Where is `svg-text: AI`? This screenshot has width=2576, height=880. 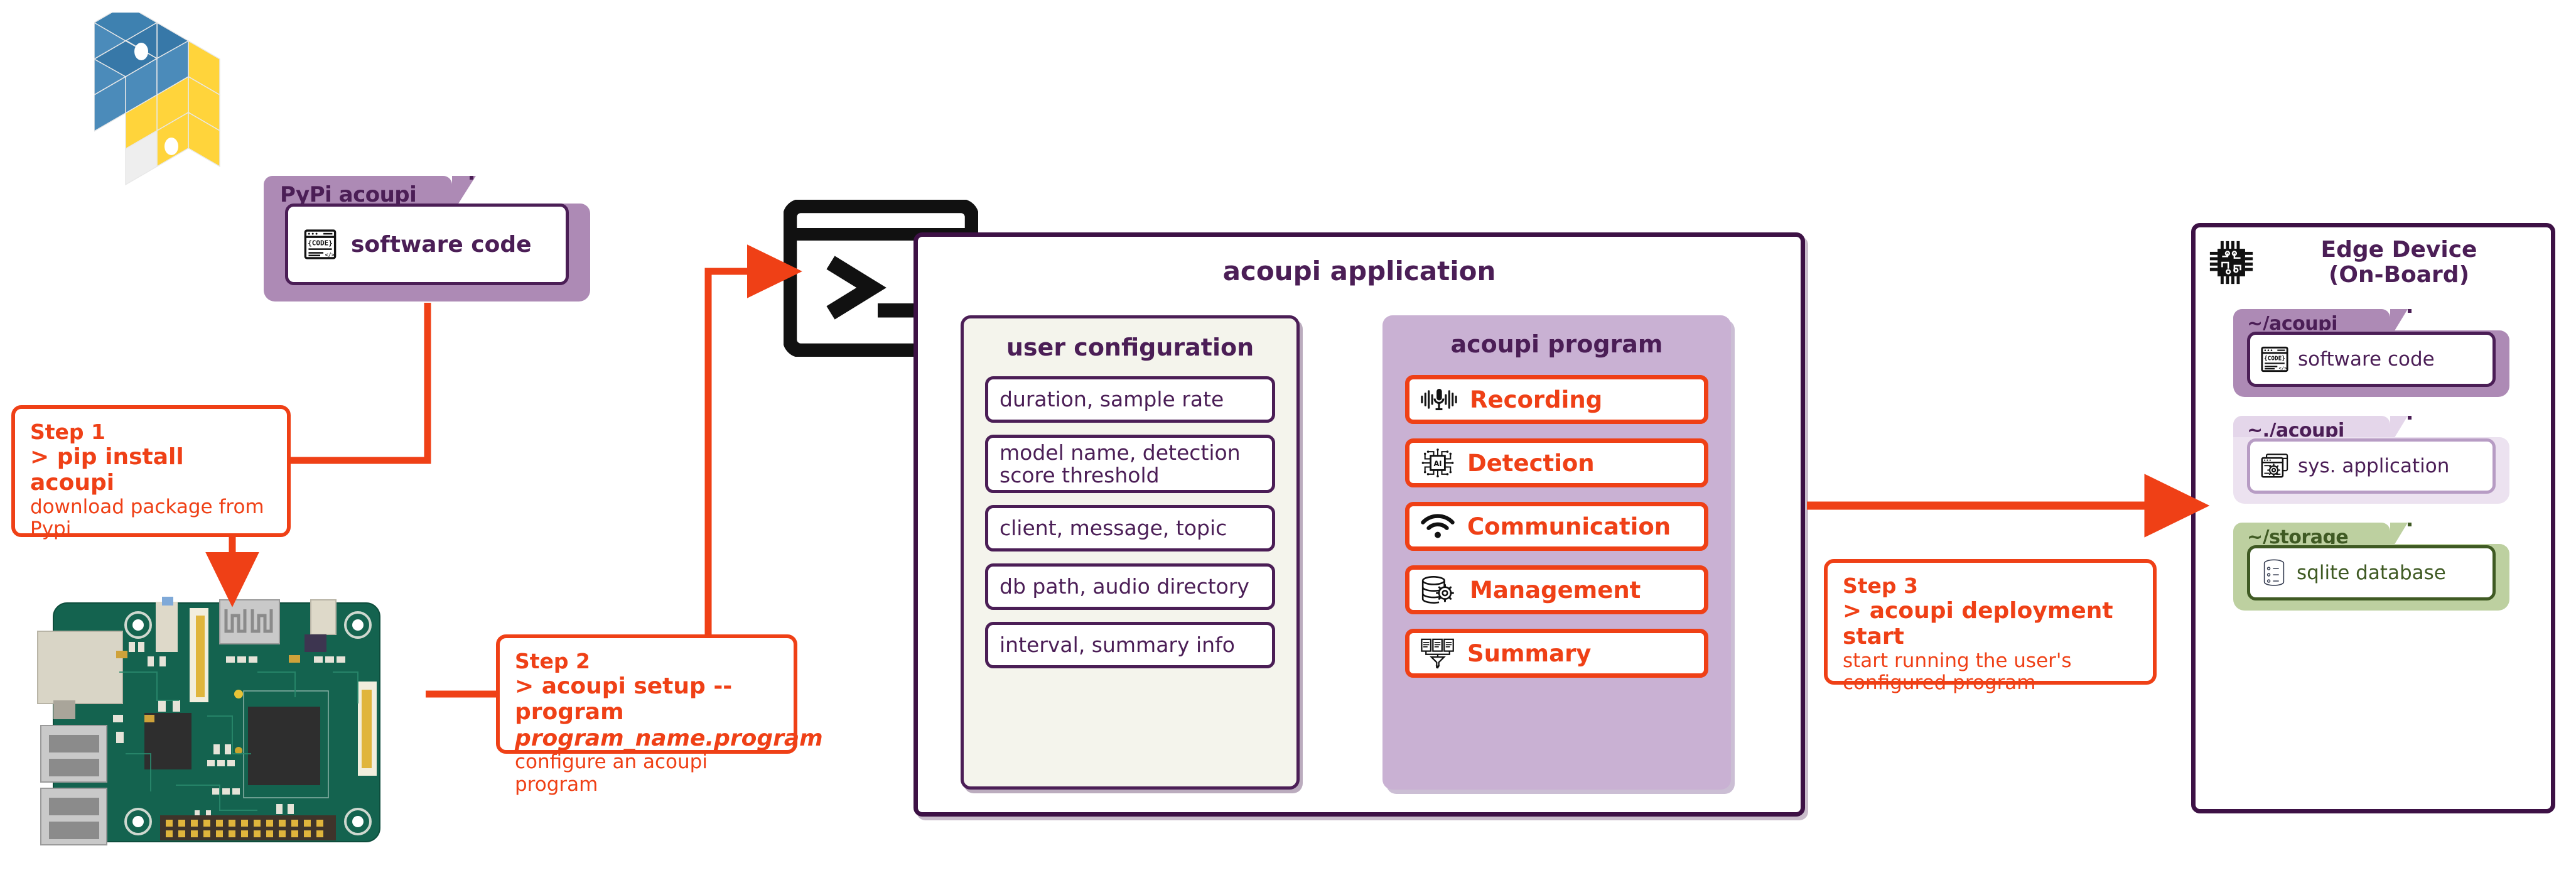 svg-text: AI is located at coordinates (1438, 463).